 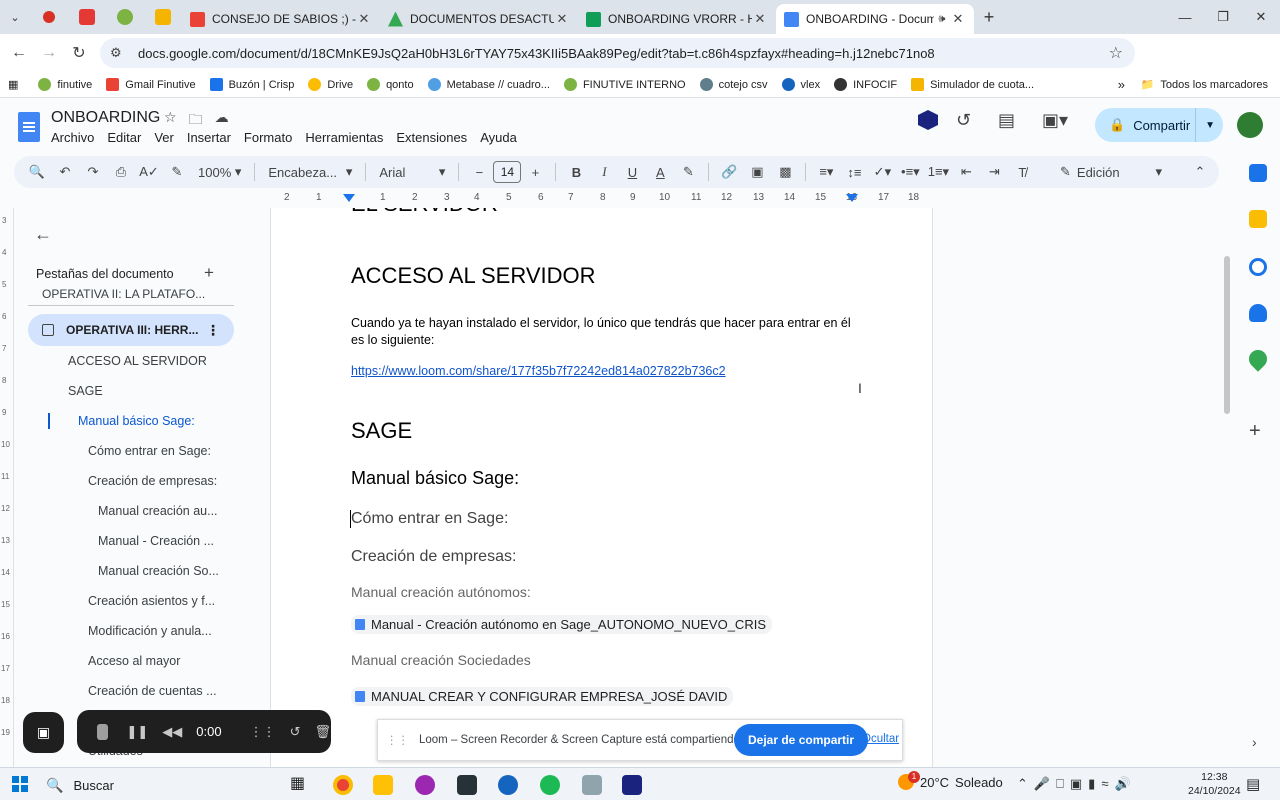 What do you see at coordinates (875, 19) in the screenshot?
I see `browser-tab-active: ONBOARDING - Document 🕪 ✕` at bounding box center [875, 19].